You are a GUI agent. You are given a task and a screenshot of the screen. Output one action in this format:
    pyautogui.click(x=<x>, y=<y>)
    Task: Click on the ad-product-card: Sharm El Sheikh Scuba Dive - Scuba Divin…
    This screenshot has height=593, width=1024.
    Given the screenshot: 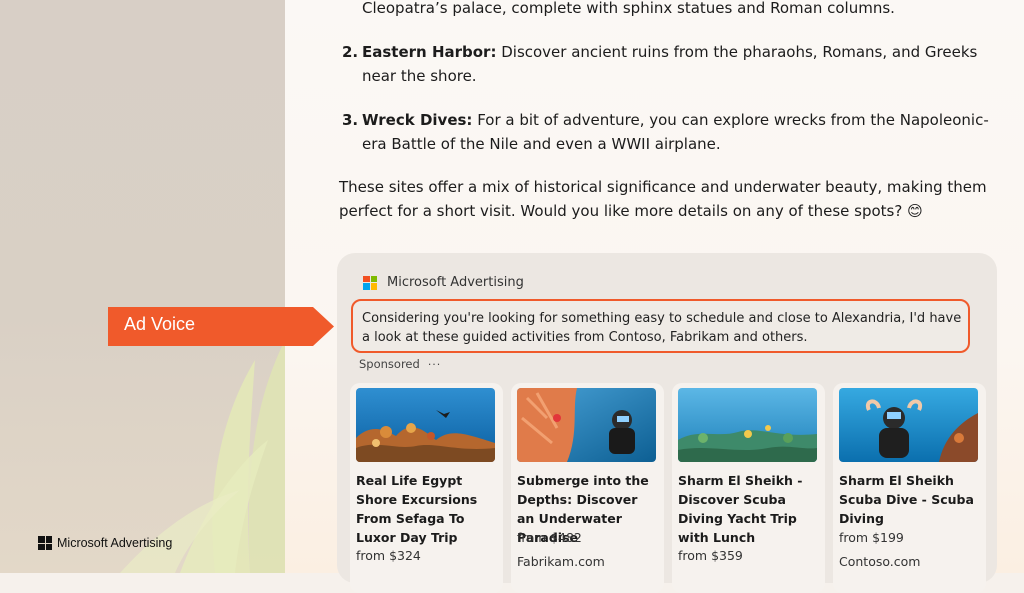 What is the action you would take?
    pyautogui.click(x=909, y=488)
    